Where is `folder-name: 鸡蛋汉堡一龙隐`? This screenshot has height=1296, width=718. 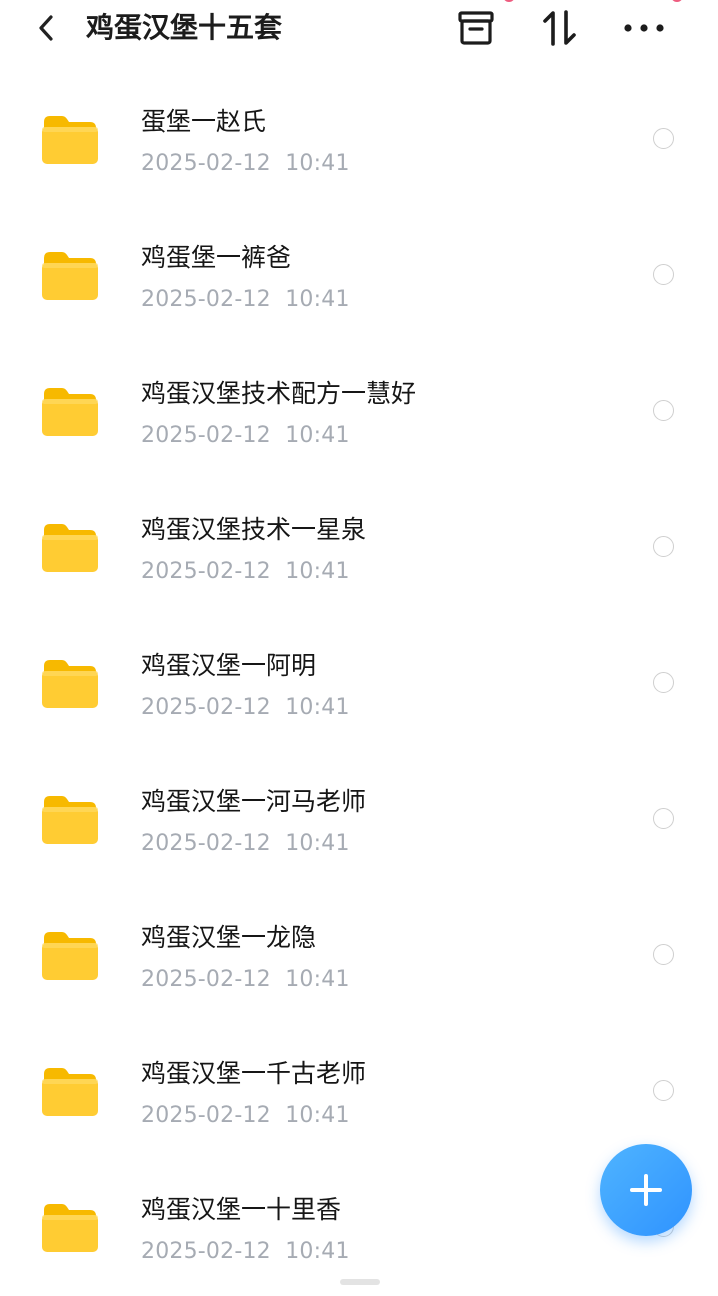
folder-name: 鸡蛋汉堡一龙隐 is located at coordinates (229, 937).